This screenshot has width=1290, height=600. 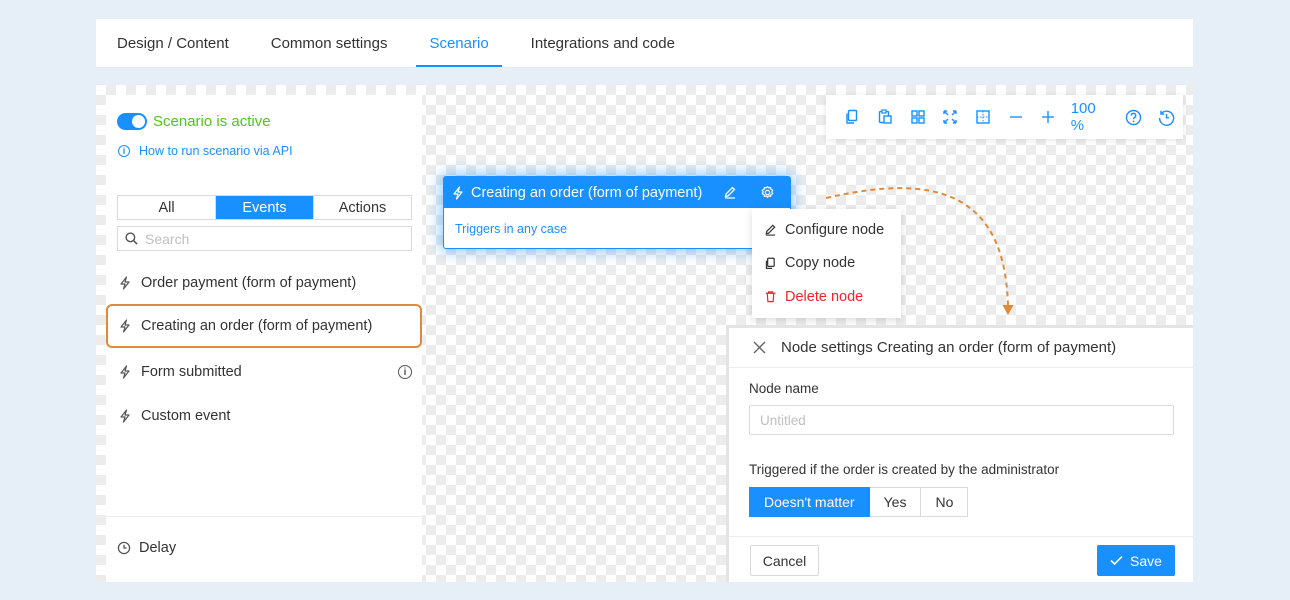 What do you see at coordinates (458, 192) in the screenshot?
I see `bolt-icon` at bounding box center [458, 192].